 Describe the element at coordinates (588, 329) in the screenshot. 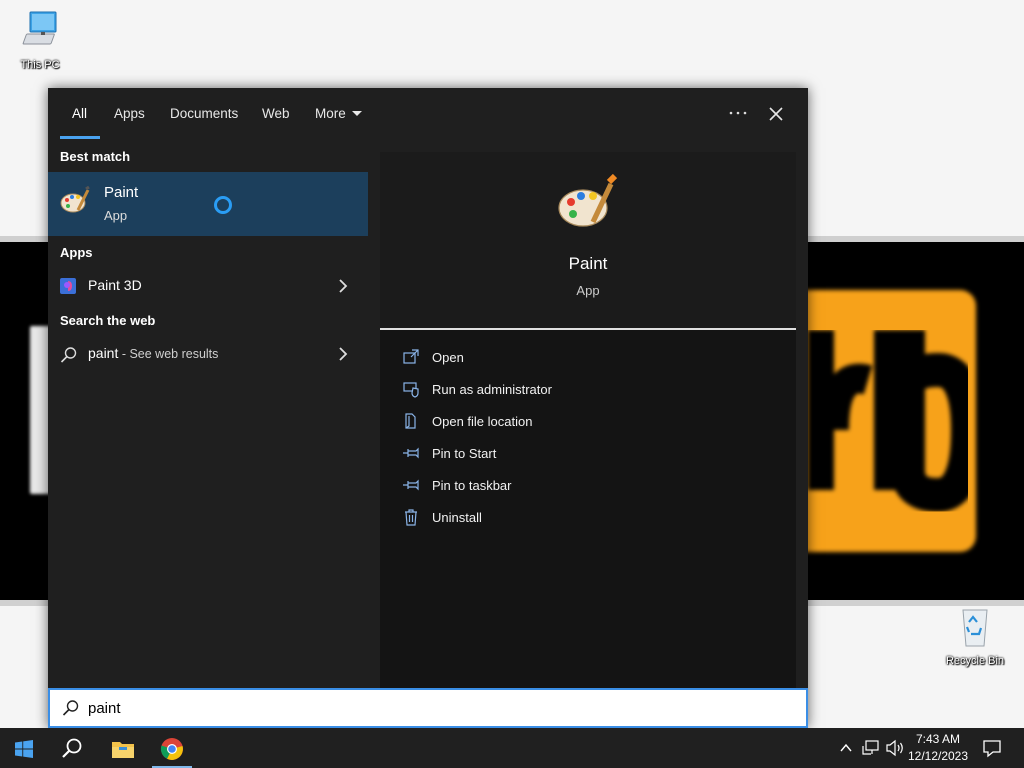

I see `detail-divider` at that location.